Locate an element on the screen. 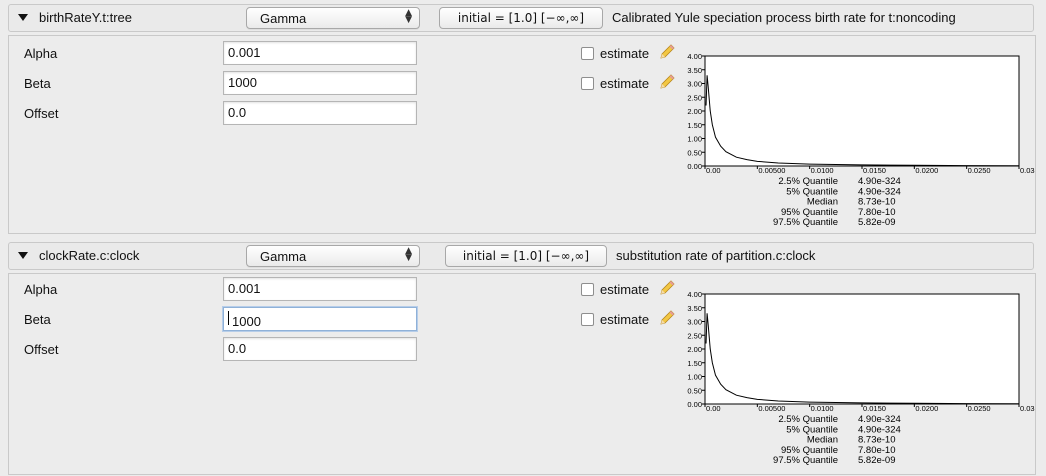 The image size is (1046, 476). prior-description: substitution rate of partition.c:clock is located at coordinates (716, 255).